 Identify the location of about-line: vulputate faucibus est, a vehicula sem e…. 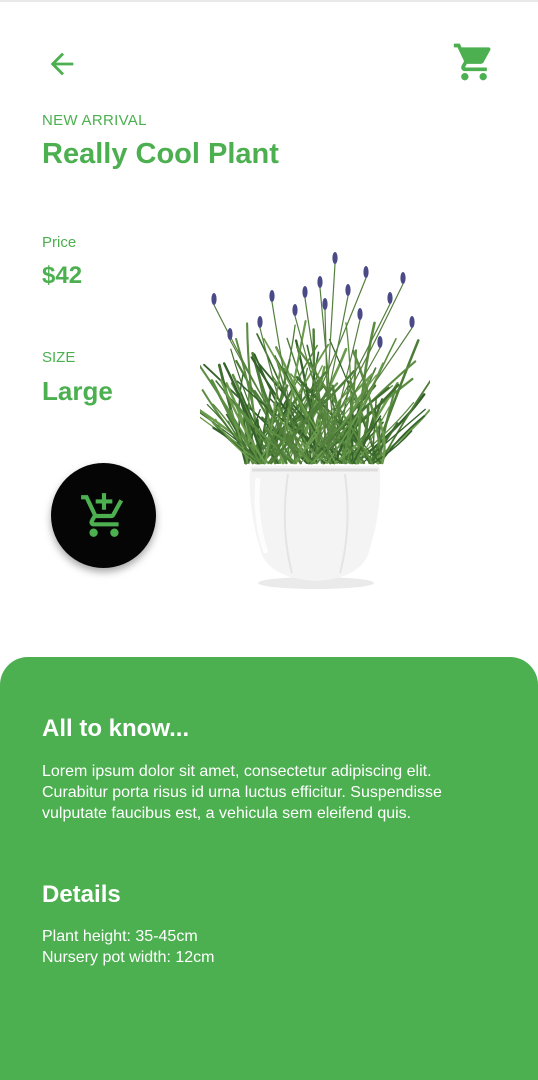
(227, 813).